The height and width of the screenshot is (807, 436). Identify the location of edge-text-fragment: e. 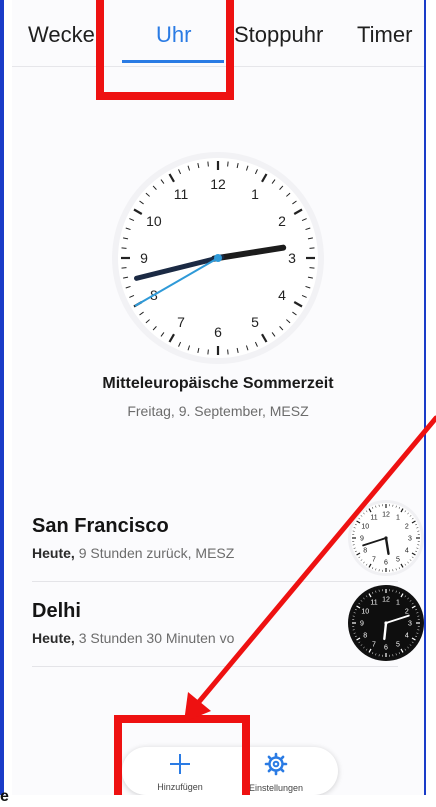
(4, 796).